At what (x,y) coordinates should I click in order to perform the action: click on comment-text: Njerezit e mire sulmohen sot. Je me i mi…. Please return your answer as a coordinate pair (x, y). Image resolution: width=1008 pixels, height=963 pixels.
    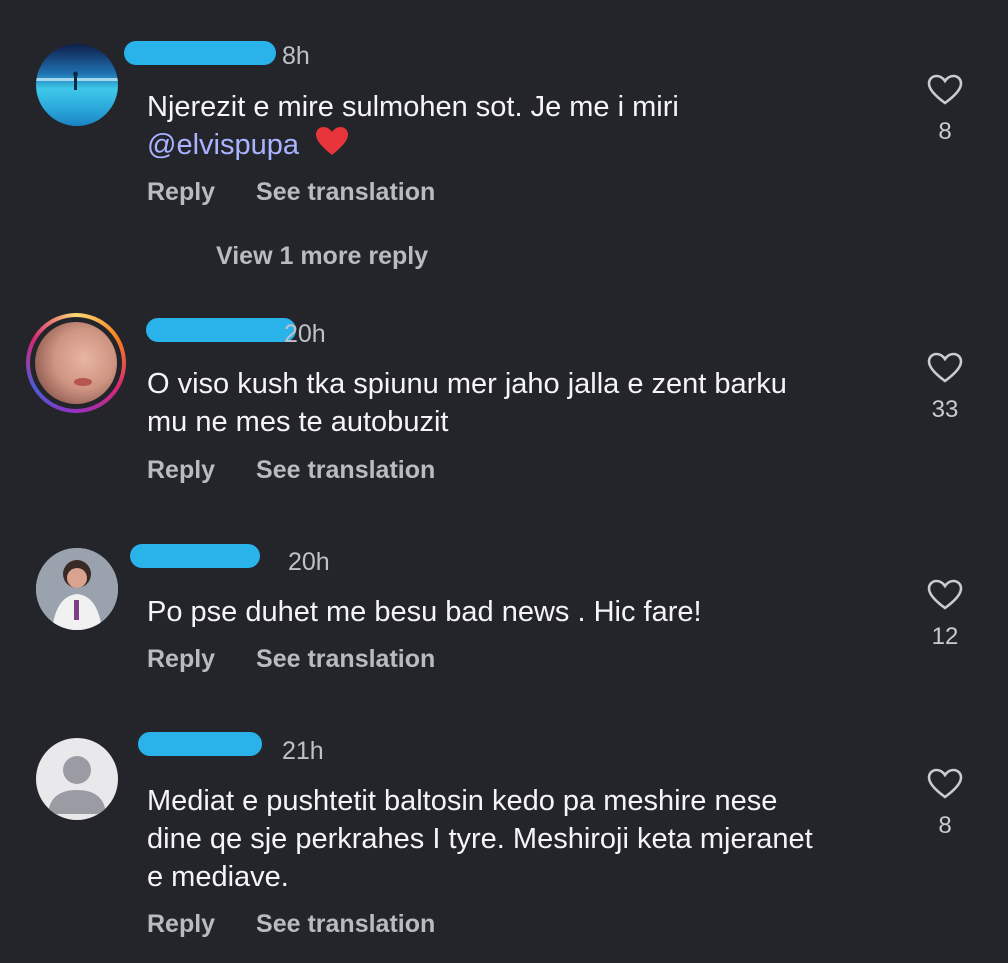
    Looking at the image, I should click on (517, 127).